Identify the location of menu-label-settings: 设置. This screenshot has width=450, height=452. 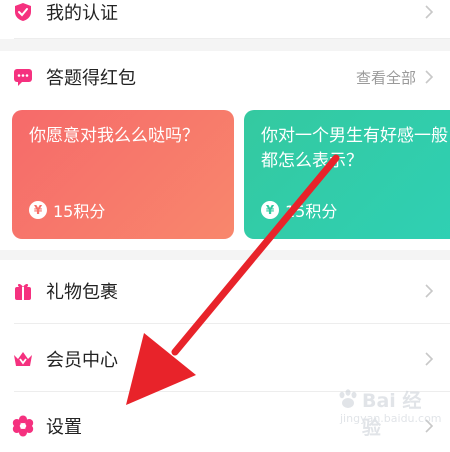
(64, 427).